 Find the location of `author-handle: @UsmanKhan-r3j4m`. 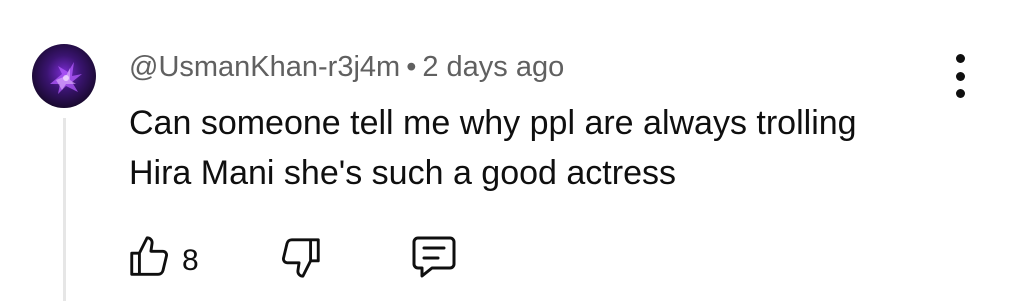

author-handle: @UsmanKhan-r3j4m is located at coordinates (264, 67).